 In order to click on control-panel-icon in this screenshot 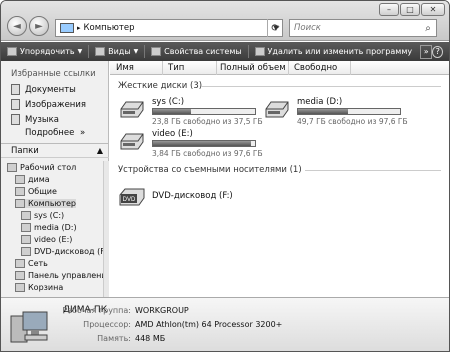, I will do `click(20, 275)`.